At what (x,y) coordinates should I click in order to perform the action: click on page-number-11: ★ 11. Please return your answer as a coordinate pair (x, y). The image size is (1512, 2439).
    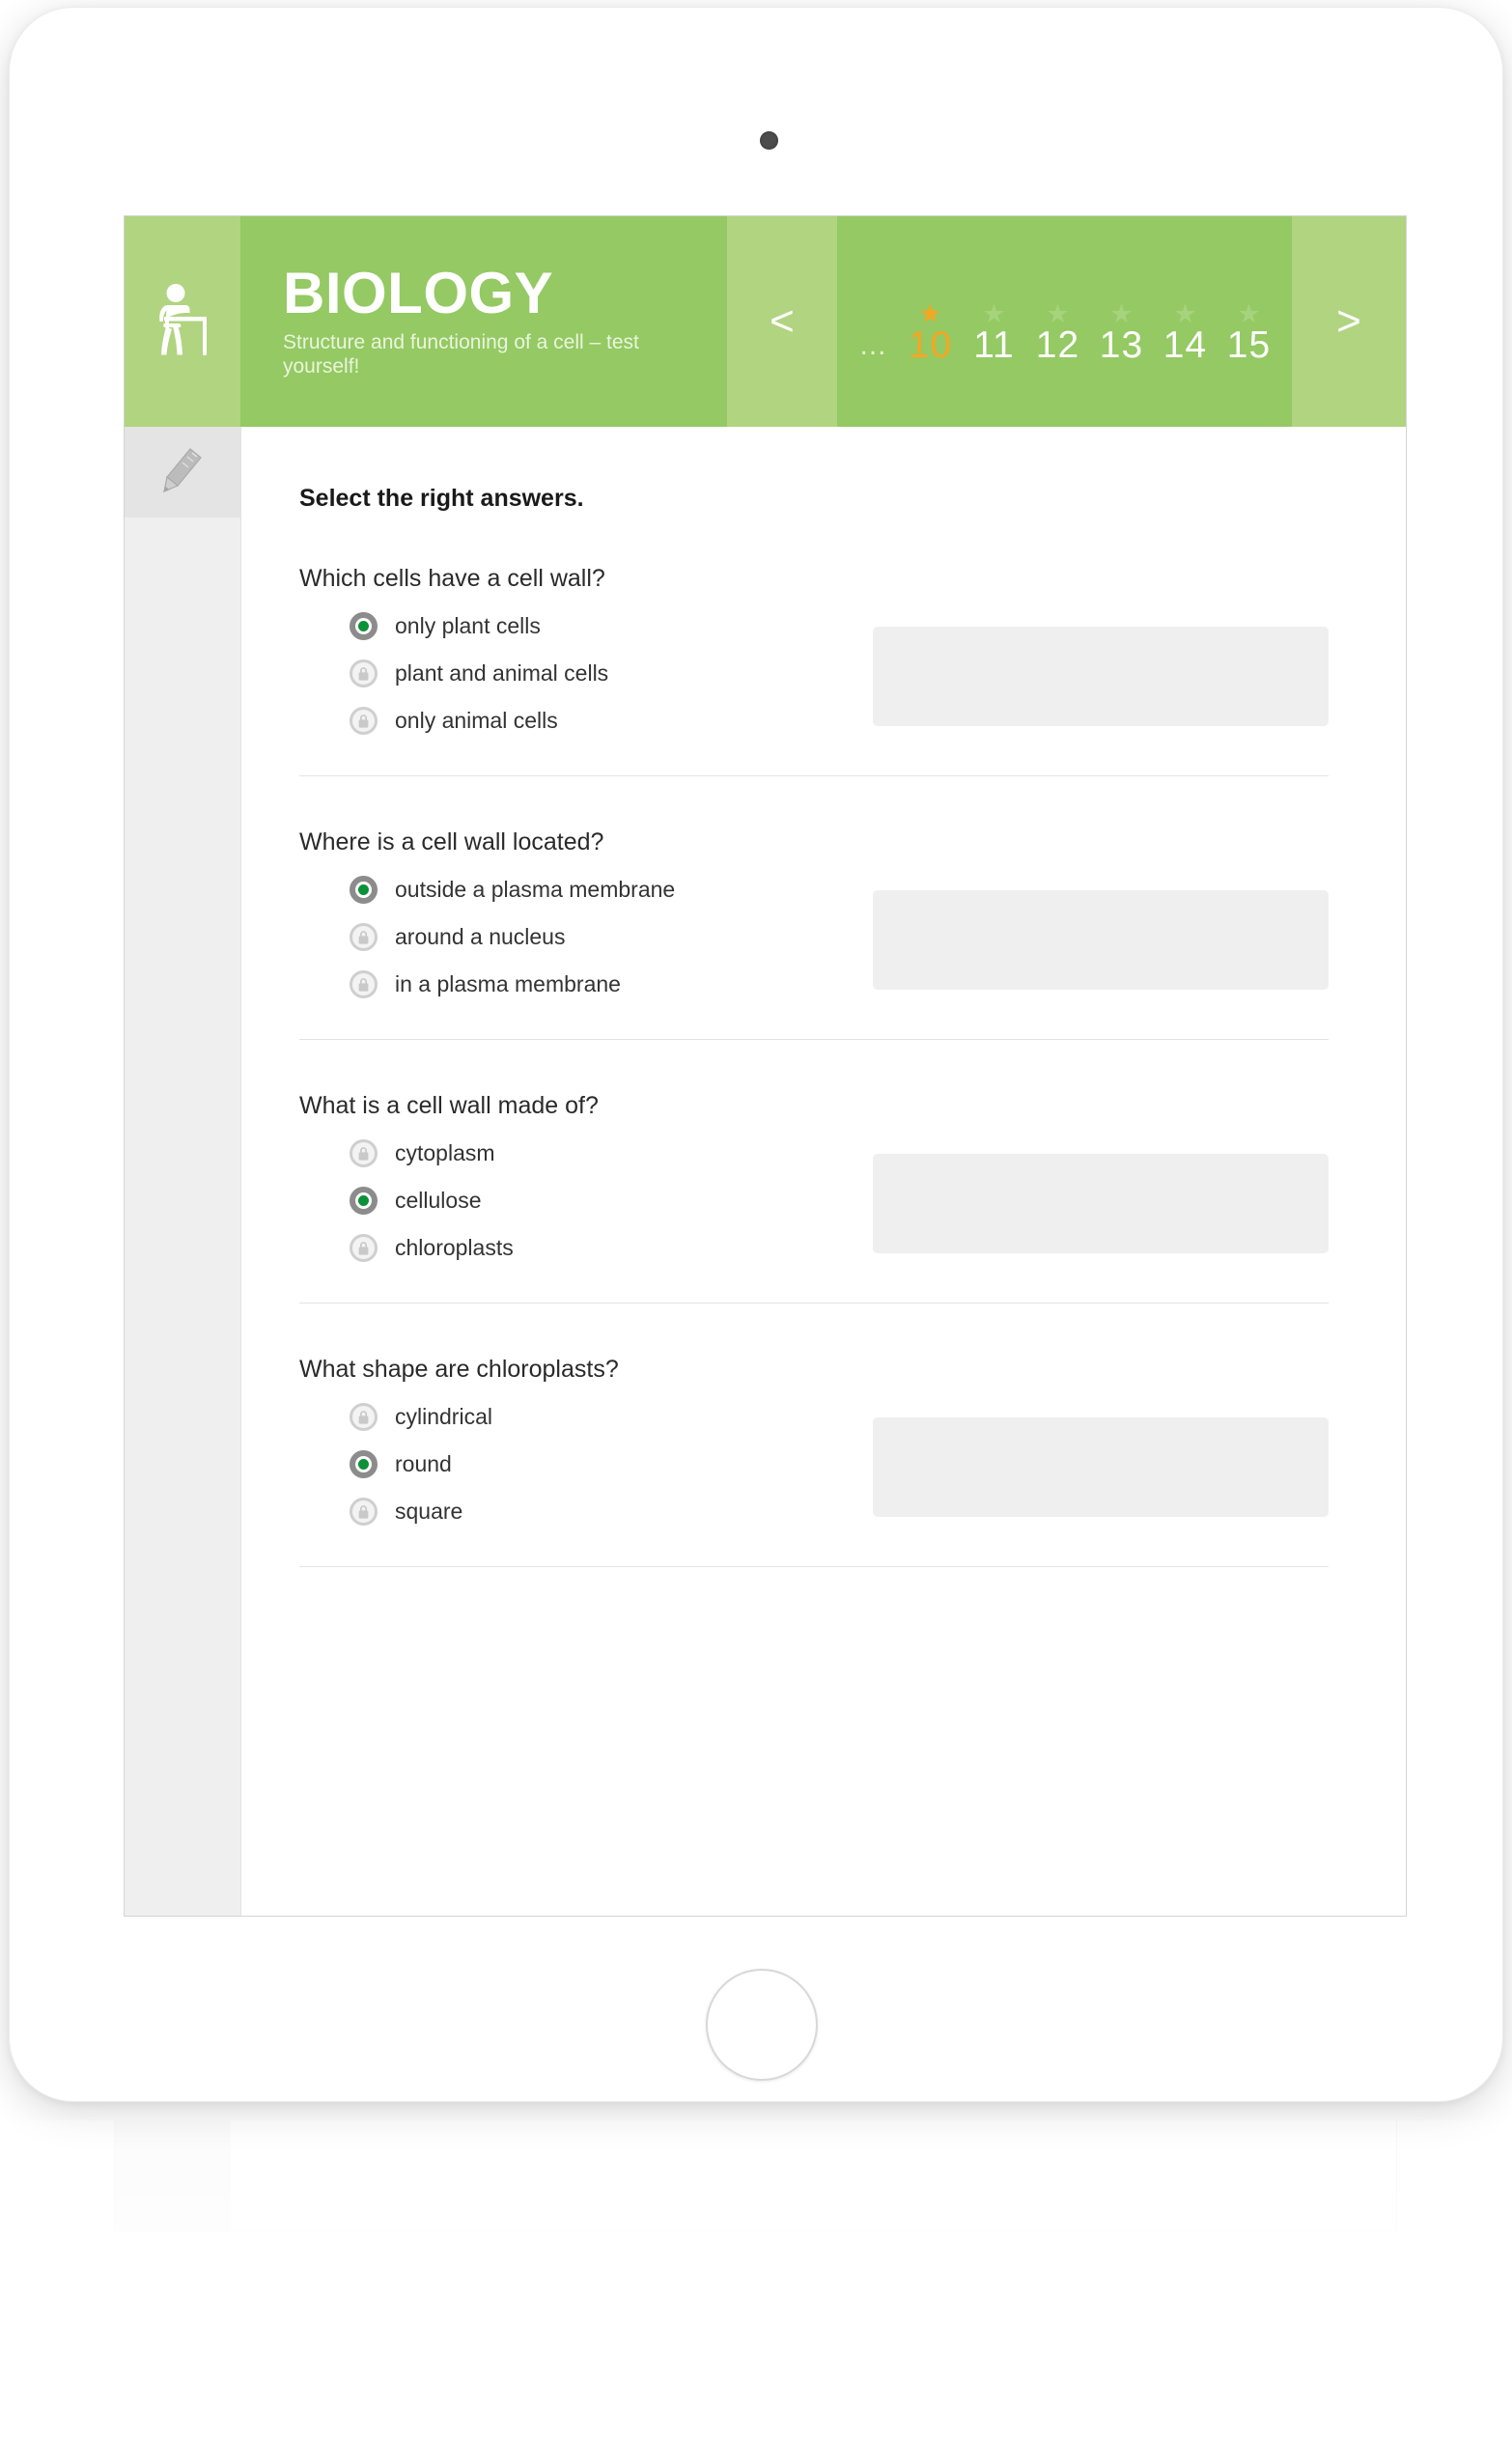
    Looking at the image, I should click on (995, 321).